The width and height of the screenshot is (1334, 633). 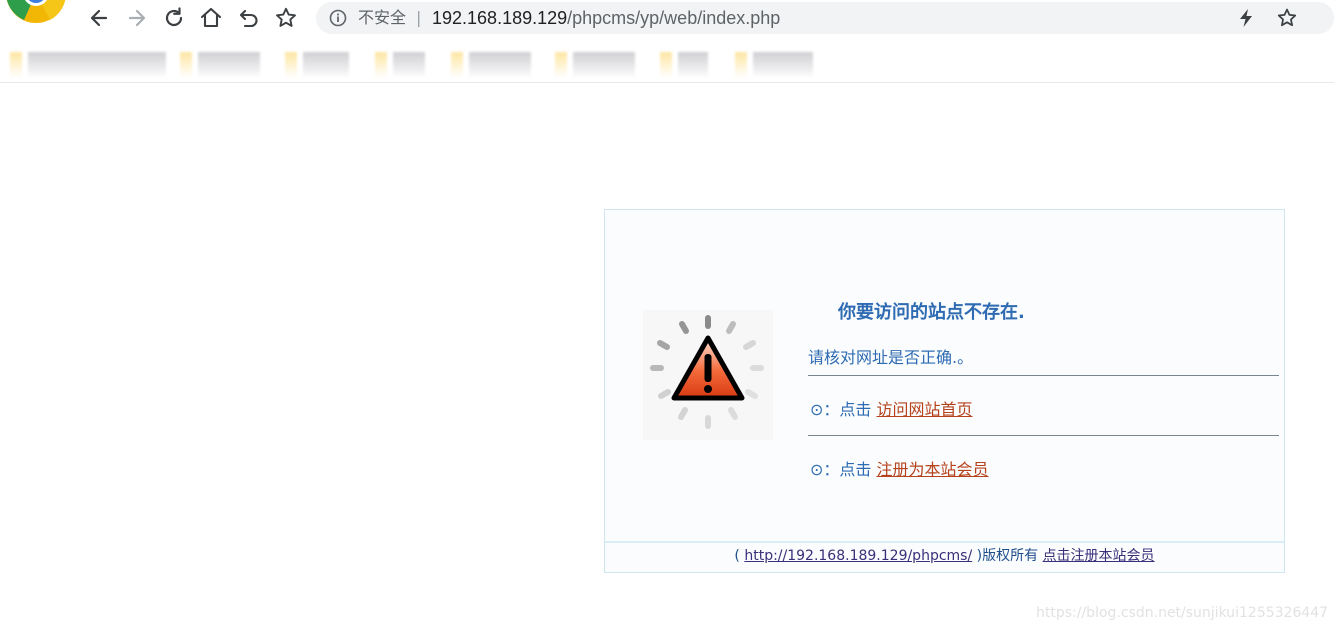 I want to click on back-arrow-icon, so click(x=99, y=18).